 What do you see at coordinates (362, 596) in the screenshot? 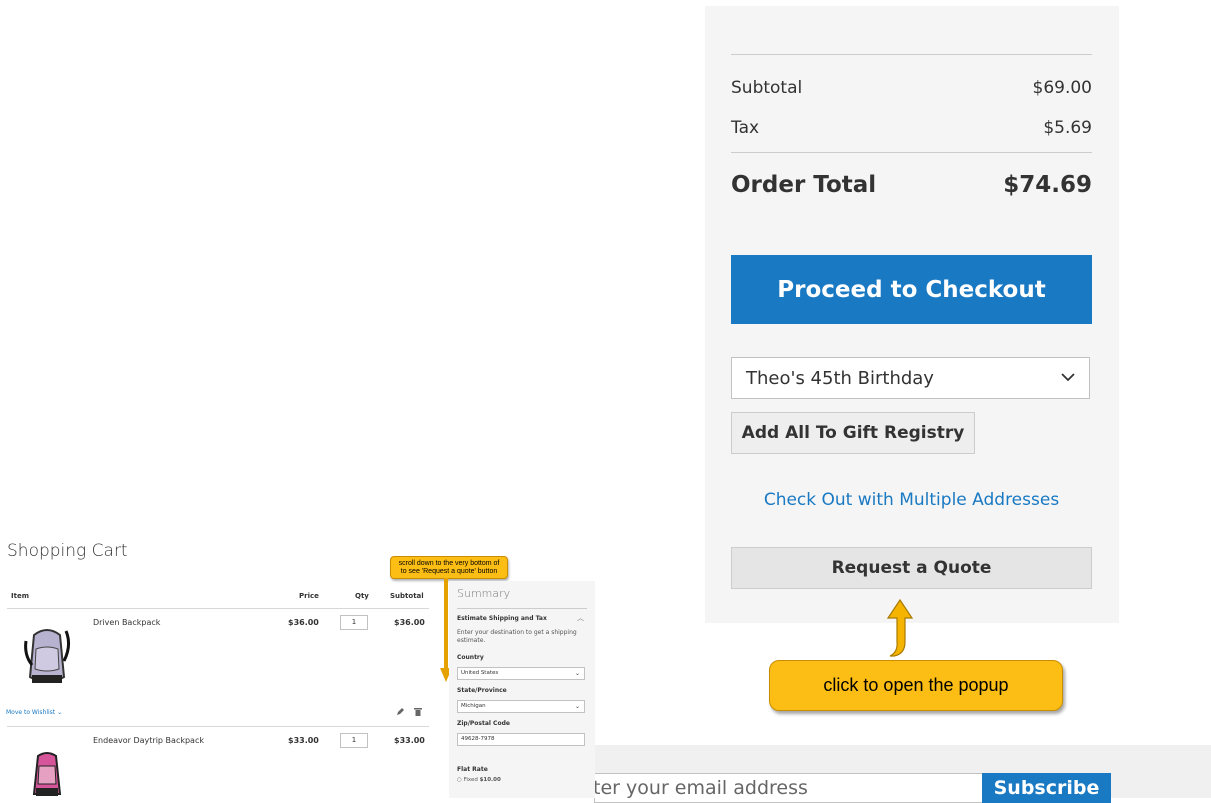
I see `header-qty: Qty` at bounding box center [362, 596].